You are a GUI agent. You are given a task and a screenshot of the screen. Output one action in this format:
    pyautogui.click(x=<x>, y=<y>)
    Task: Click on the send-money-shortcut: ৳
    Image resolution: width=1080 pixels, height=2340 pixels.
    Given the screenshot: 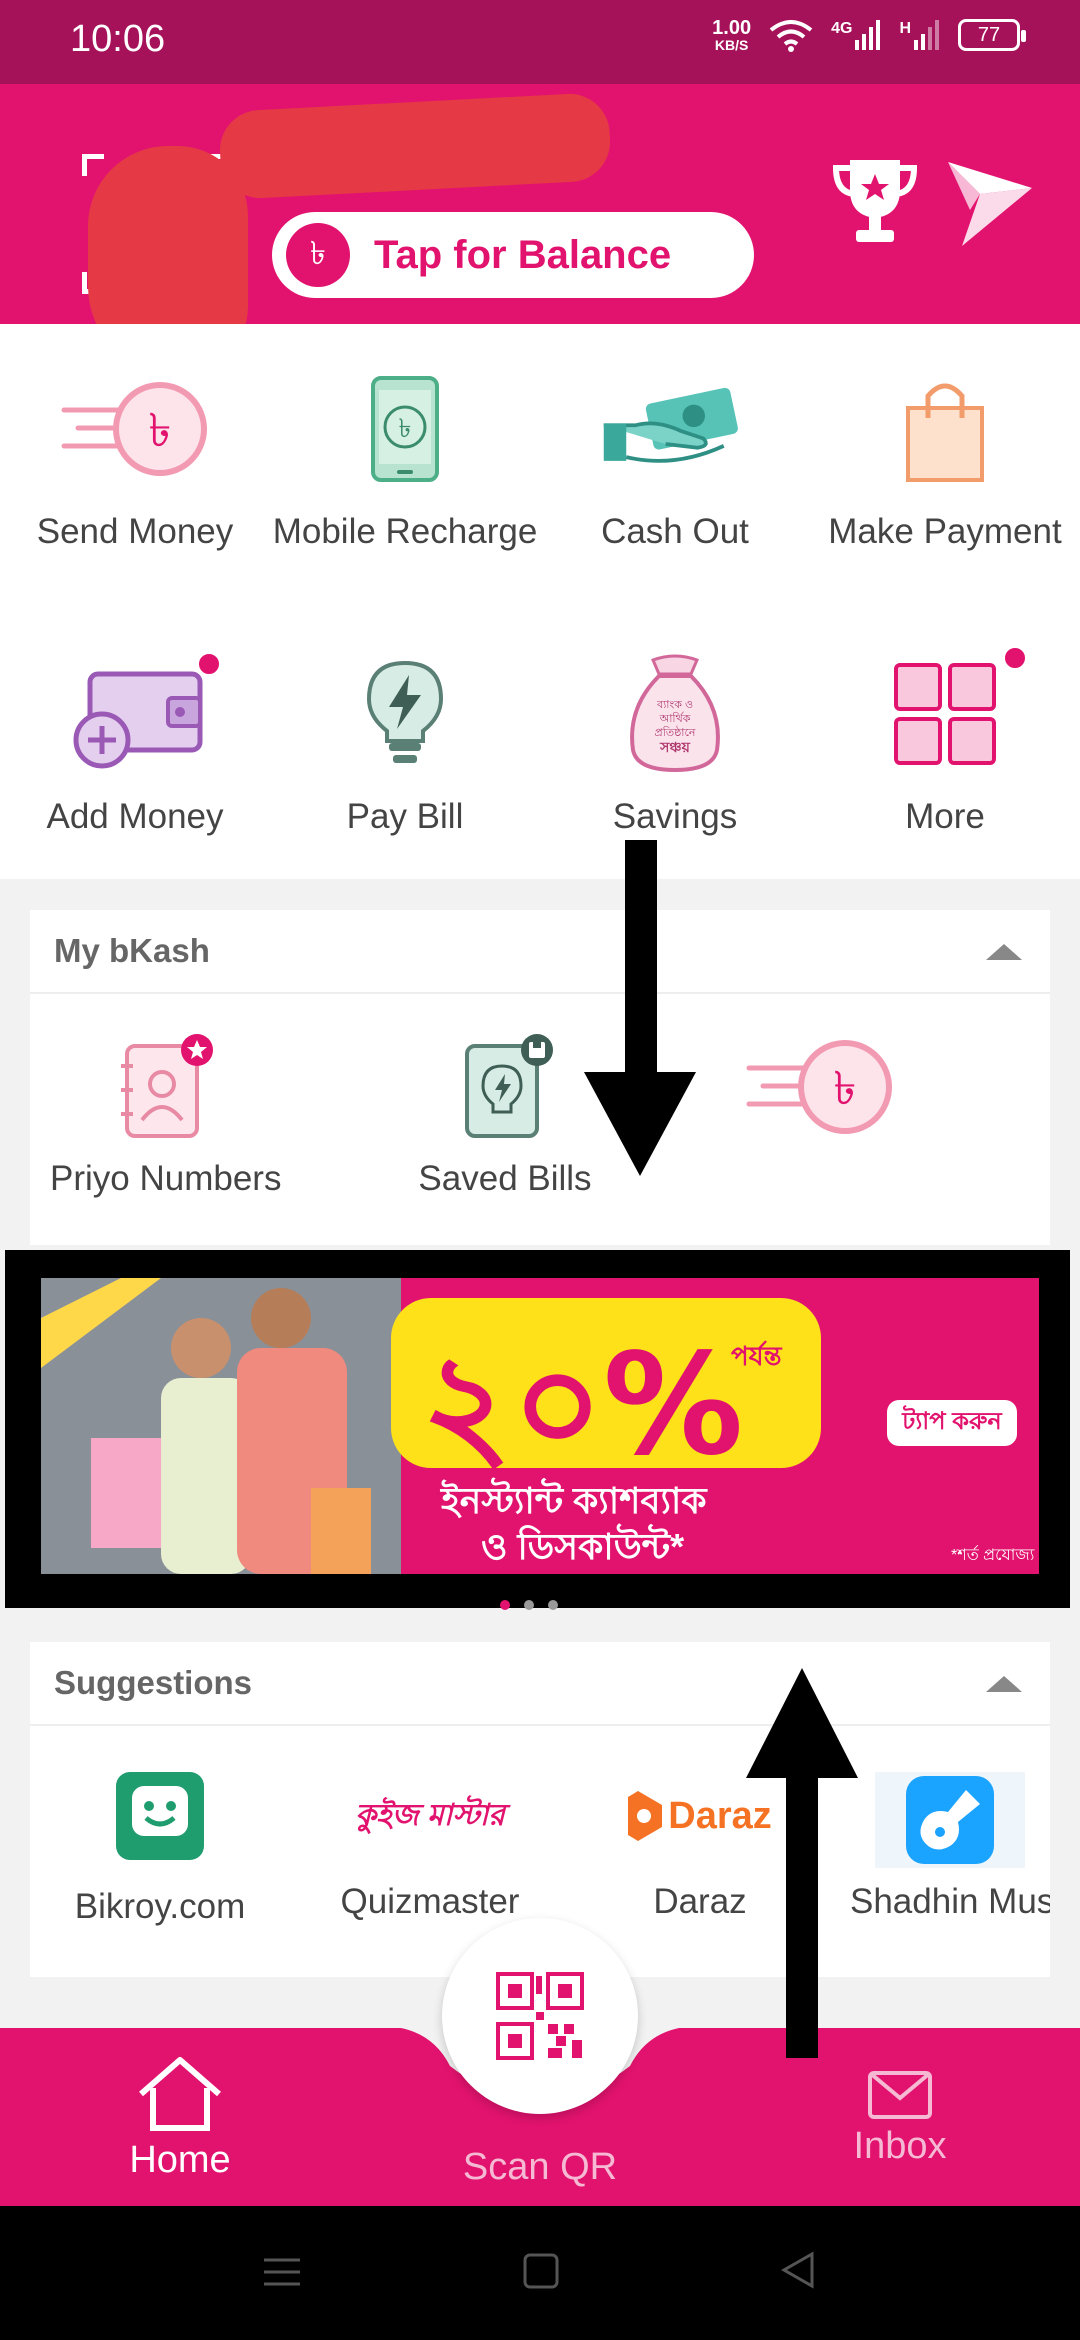 What is the action you would take?
    pyautogui.click(x=820, y=1095)
    